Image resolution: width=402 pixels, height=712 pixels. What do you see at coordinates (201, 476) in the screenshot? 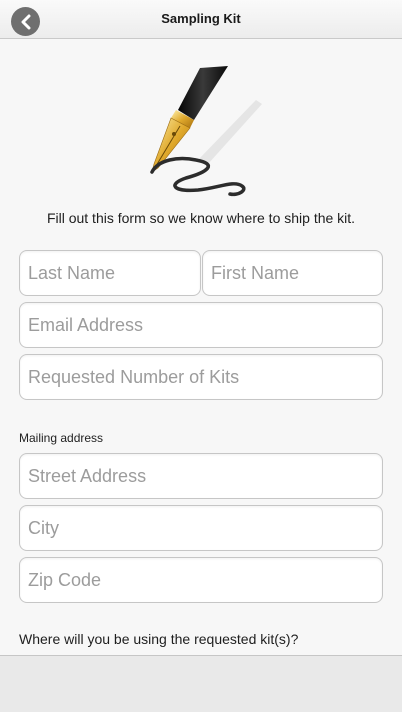
I see `street-address-field` at bounding box center [201, 476].